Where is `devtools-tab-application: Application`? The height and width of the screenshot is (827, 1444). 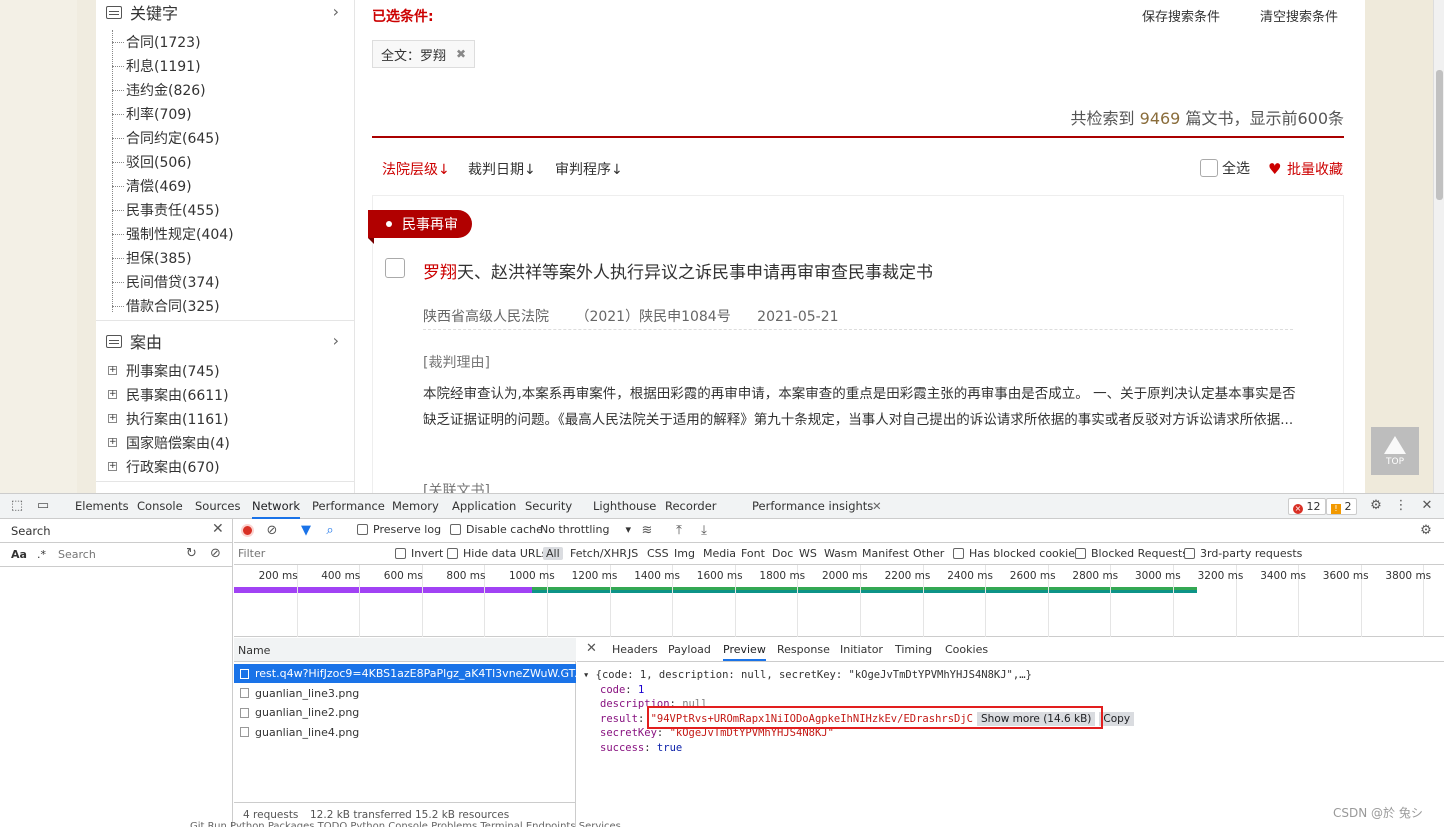
devtools-tab-application: Application is located at coordinates (484, 506).